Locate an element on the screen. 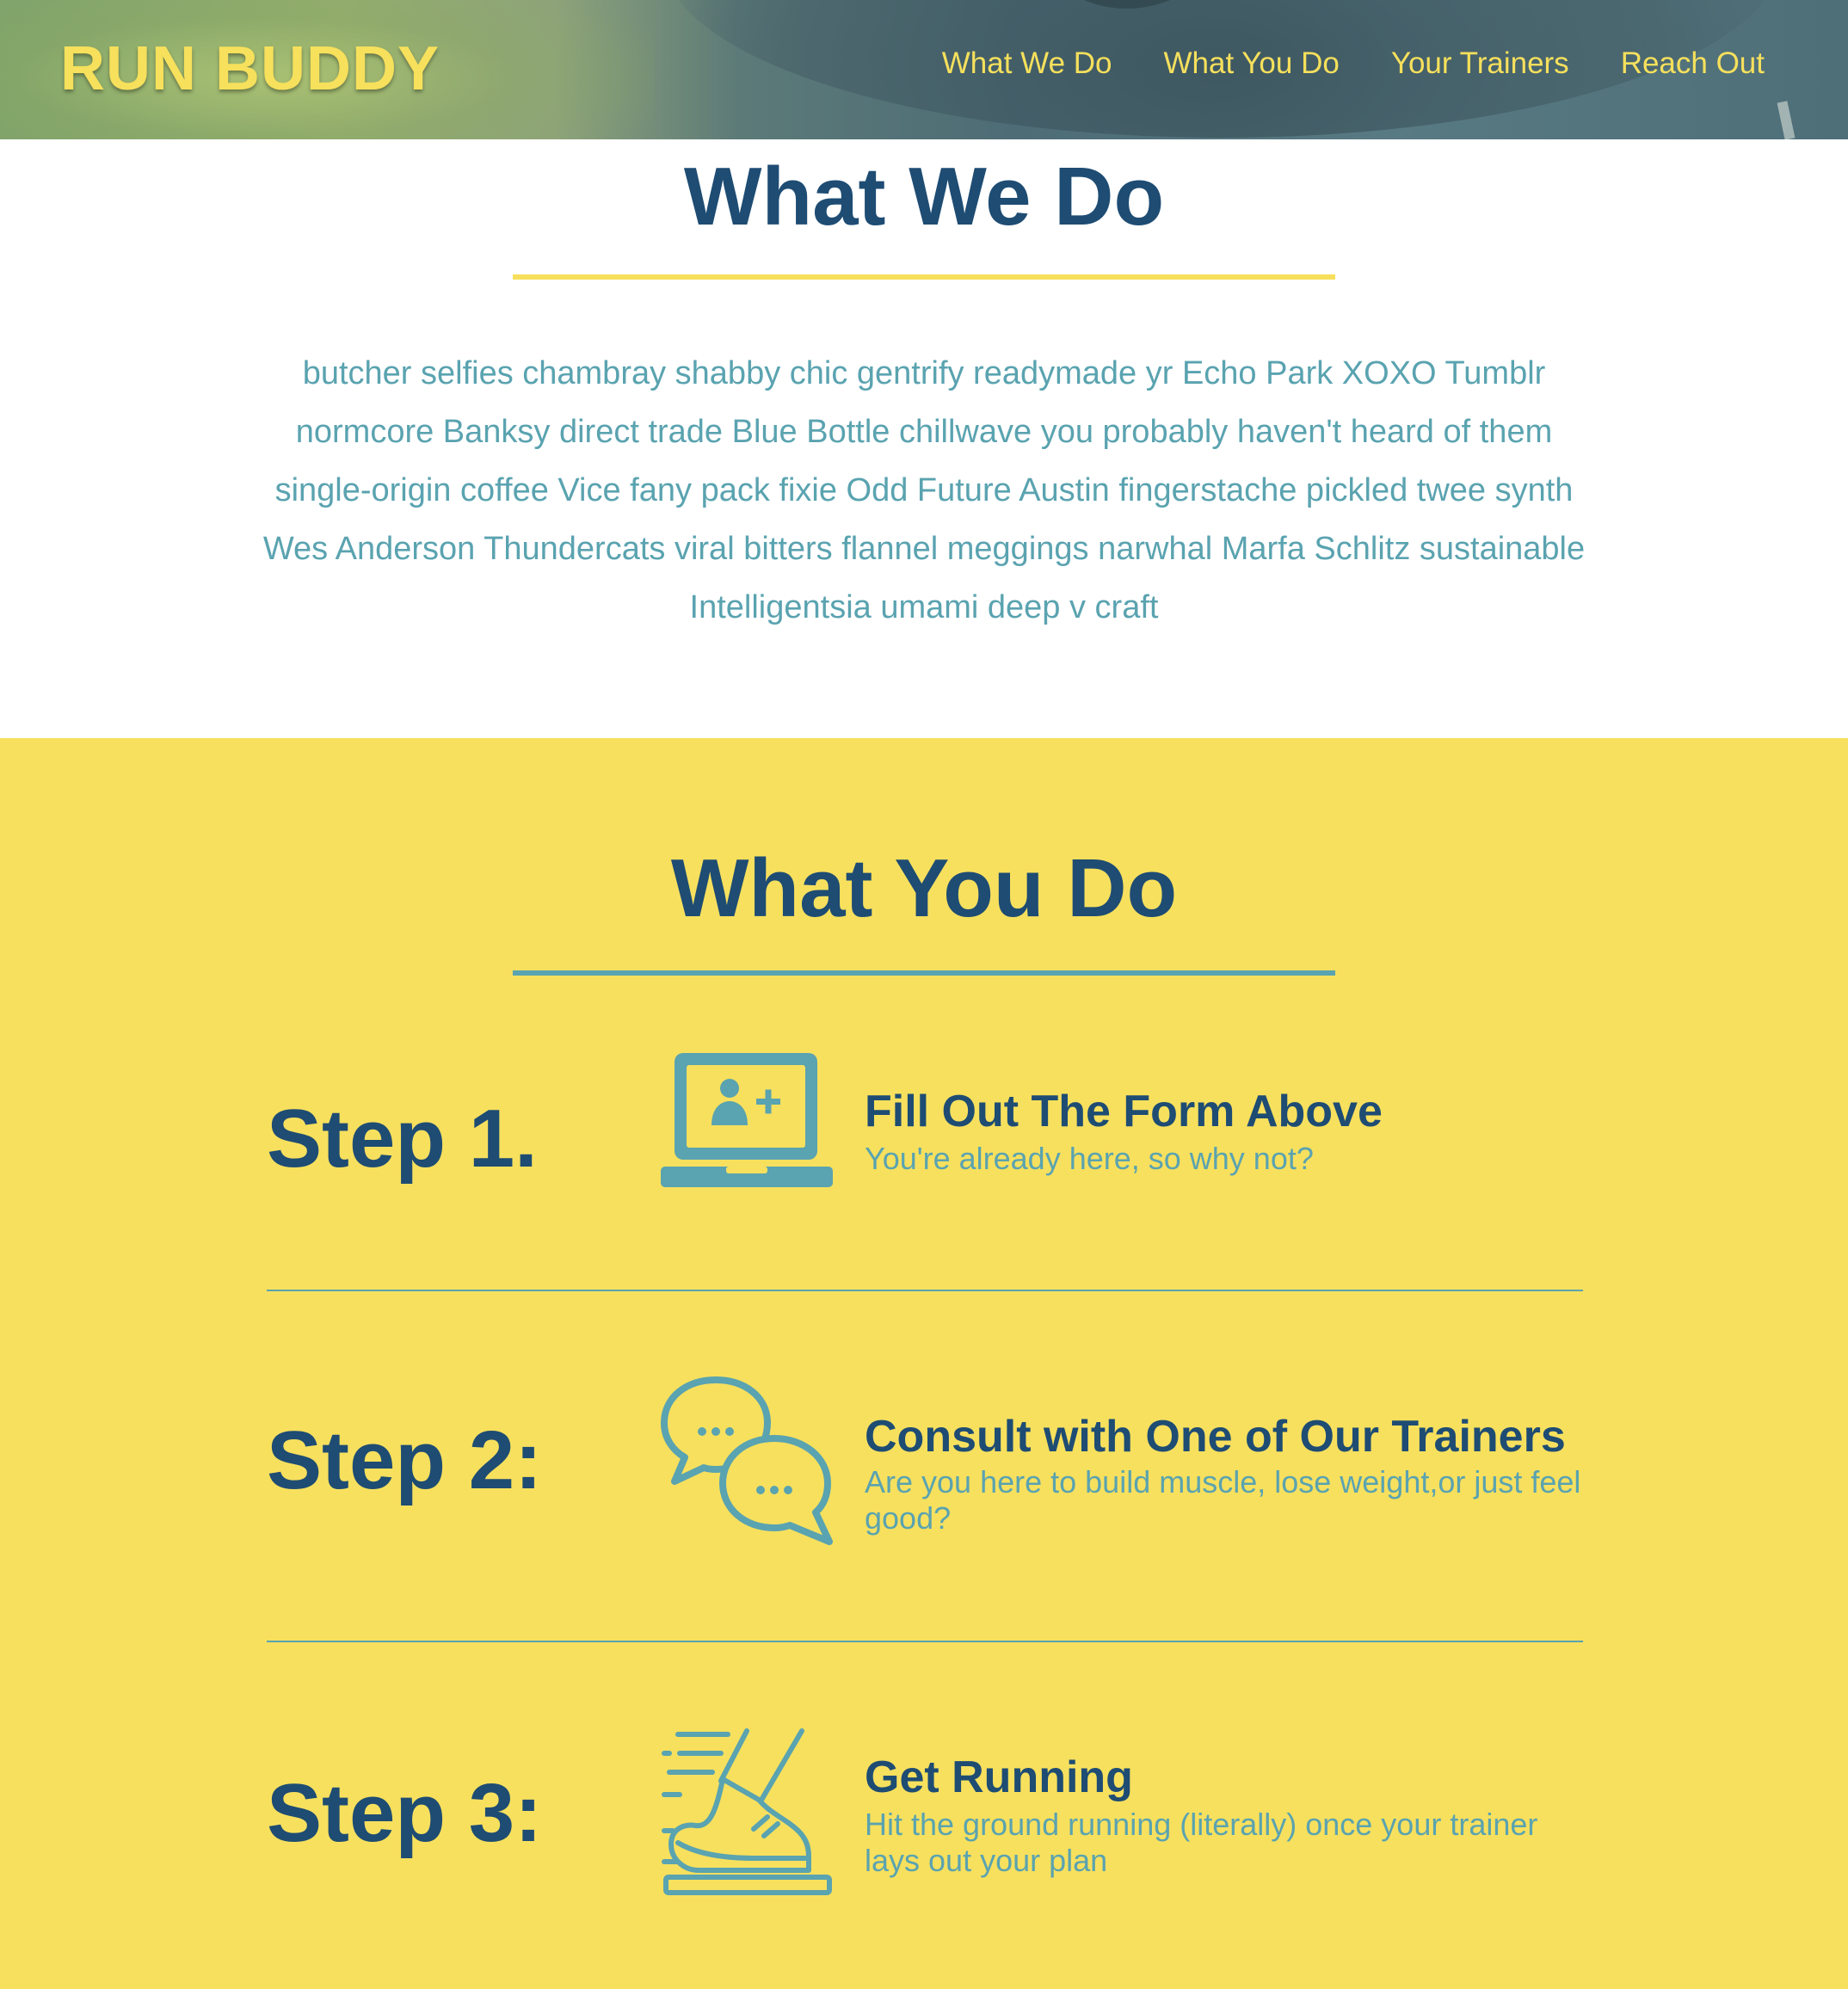 This screenshot has height=1989, width=1848. step-2-label: Step 2: is located at coordinates (405, 1460).